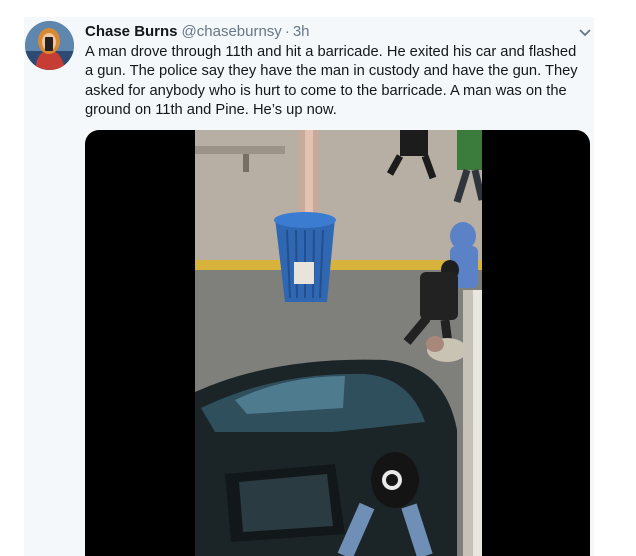 This screenshot has height=556, width=636. I want to click on profile-photo, so click(49, 45).